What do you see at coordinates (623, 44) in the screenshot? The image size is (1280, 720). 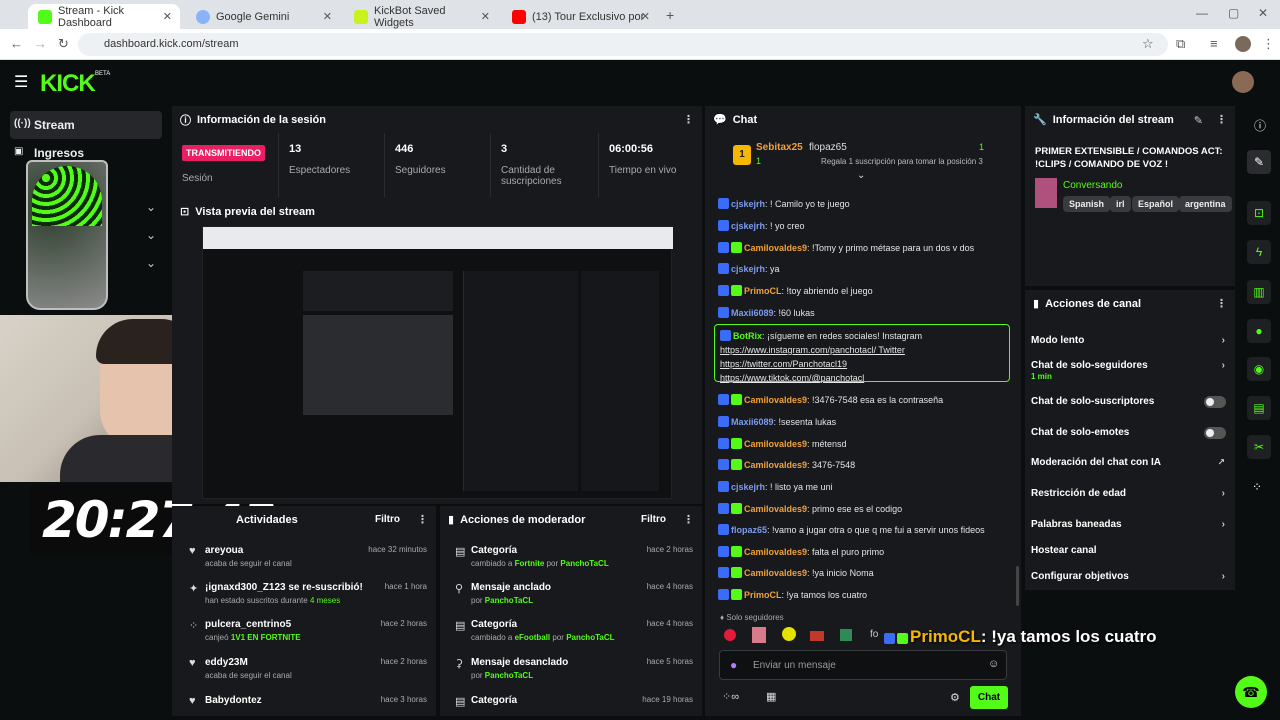 I see `url-input: dashboard.kick.com/stream` at bounding box center [623, 44].